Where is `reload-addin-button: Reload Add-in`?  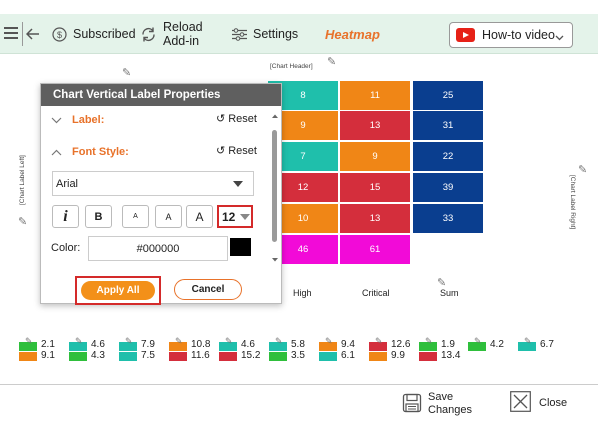 reload-addin-button: Reload Add-in is located at coordinates (171, 34).